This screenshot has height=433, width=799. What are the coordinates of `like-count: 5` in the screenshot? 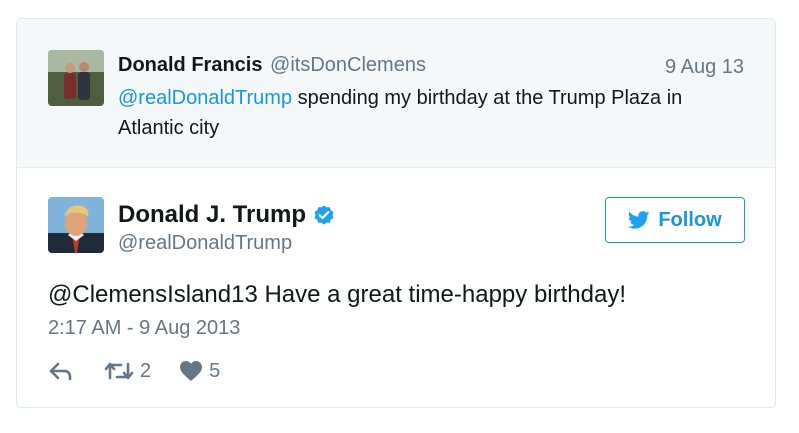 It's located at (215, 370).